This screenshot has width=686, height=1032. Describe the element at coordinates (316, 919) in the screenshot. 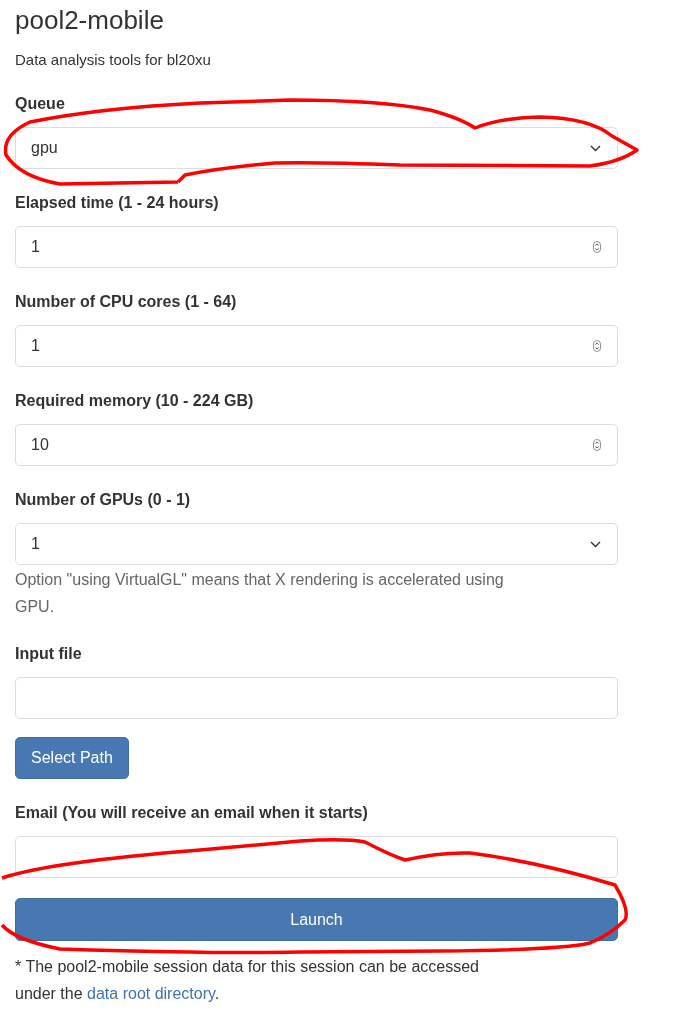

I see `launch-button: Launch` at that location.